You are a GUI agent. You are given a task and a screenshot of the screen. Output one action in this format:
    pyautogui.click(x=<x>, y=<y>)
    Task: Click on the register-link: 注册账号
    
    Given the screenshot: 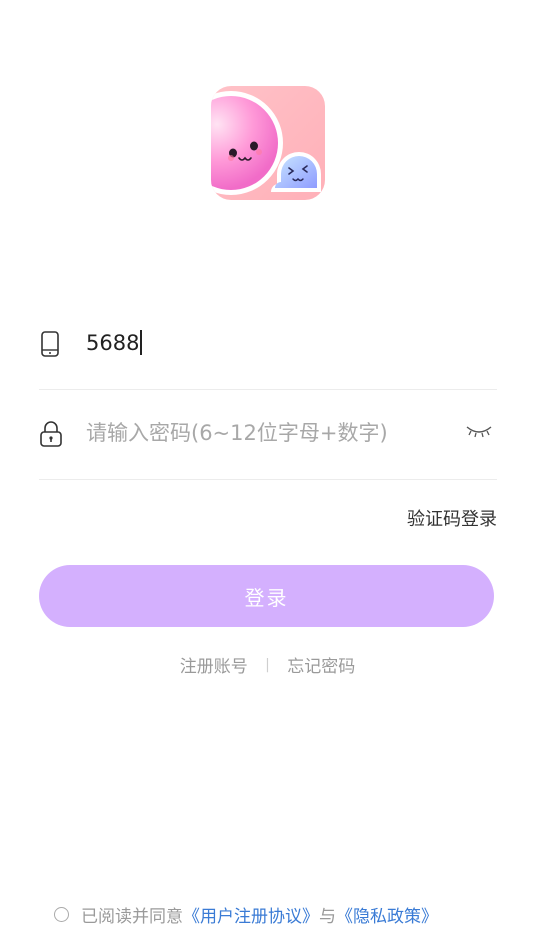 What is the action you would take?
    pyautogui.click(x=214, y=667)
    